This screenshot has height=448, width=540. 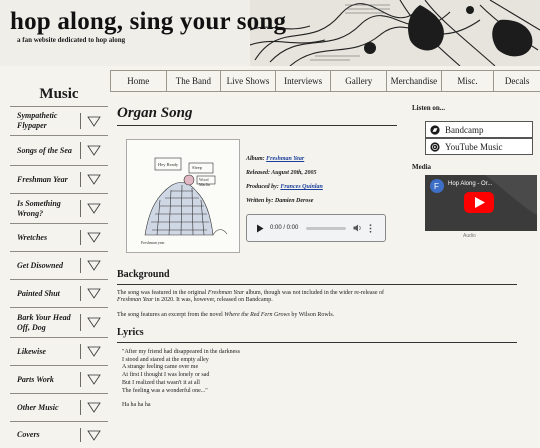 What do you see at coordinates (59, 379) in the screenshot?
I see `sidebar-item-parts-work: Parts Work` at bounding box center [59, 379].